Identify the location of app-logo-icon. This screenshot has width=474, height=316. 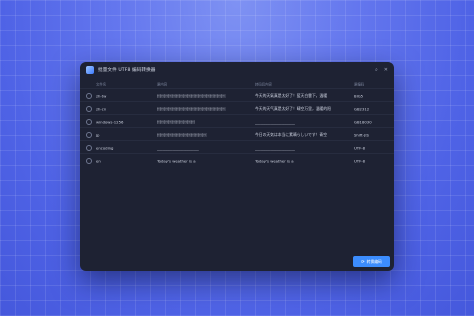
(90, 70).